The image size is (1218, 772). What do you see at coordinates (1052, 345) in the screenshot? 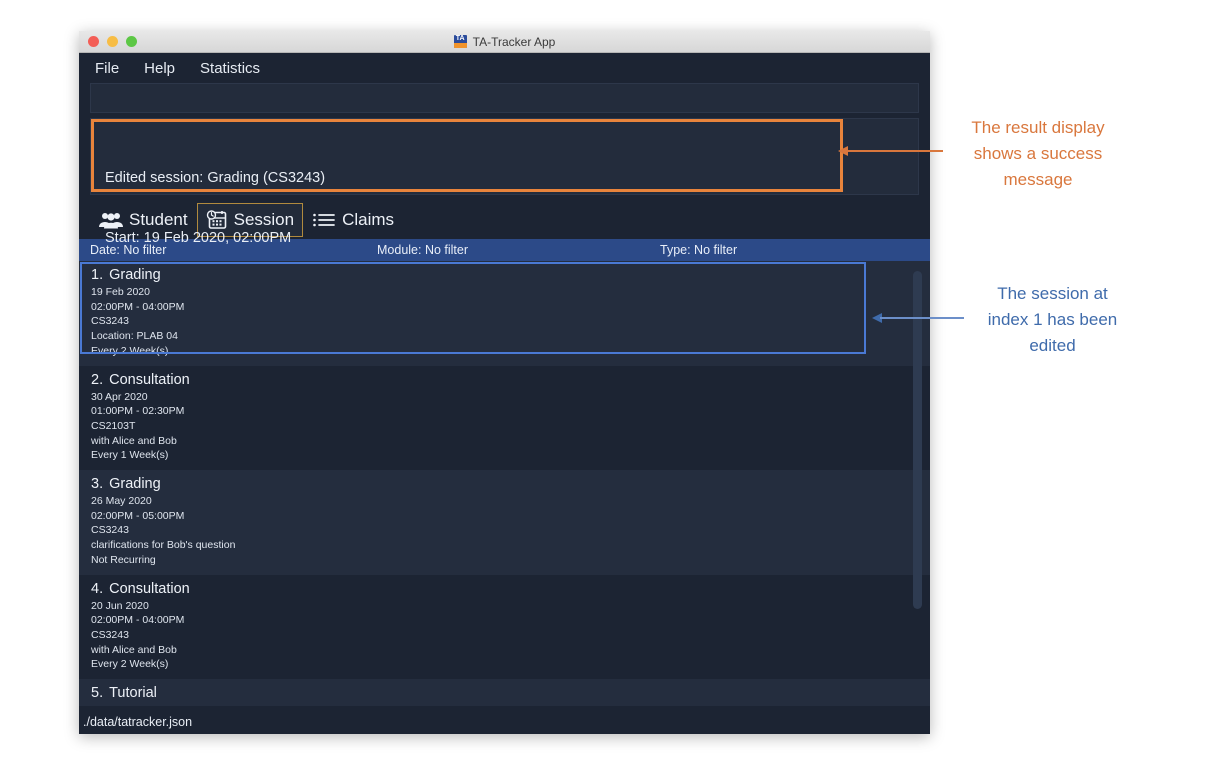
I see `annotation-line-3: edited` at bounding box center [1052, 345].